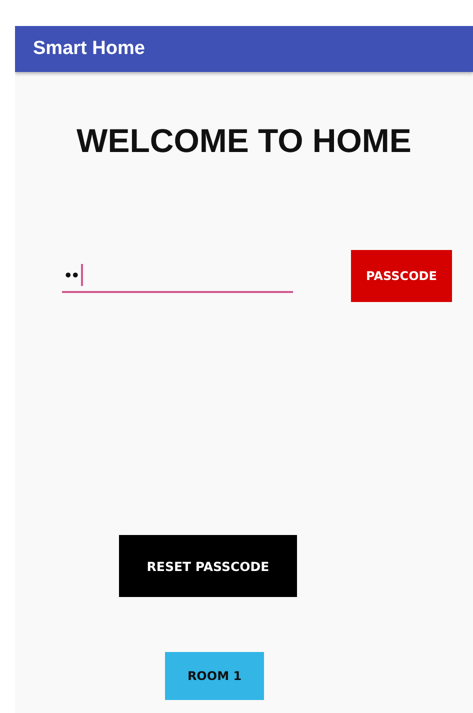 This screenshot has width=473, height=713. I want to click on passcode-field: ••, so click(177, 276).